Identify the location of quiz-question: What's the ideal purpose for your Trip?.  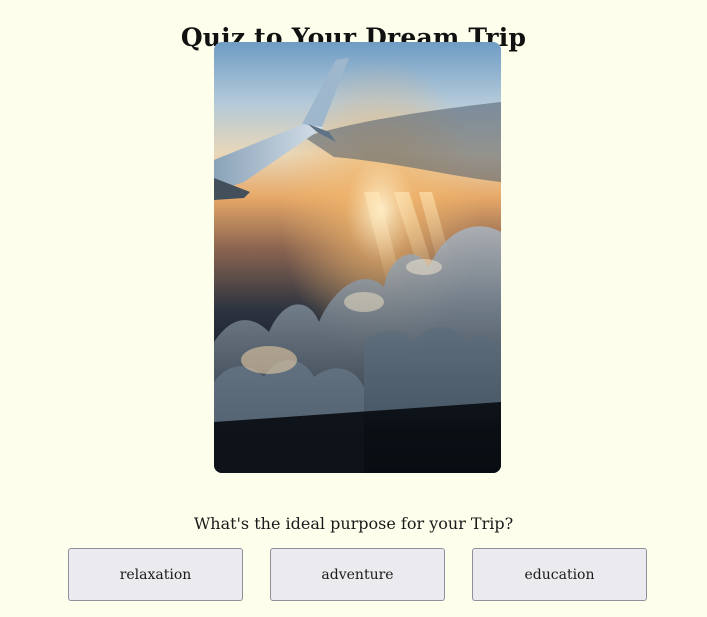
(353, 523).